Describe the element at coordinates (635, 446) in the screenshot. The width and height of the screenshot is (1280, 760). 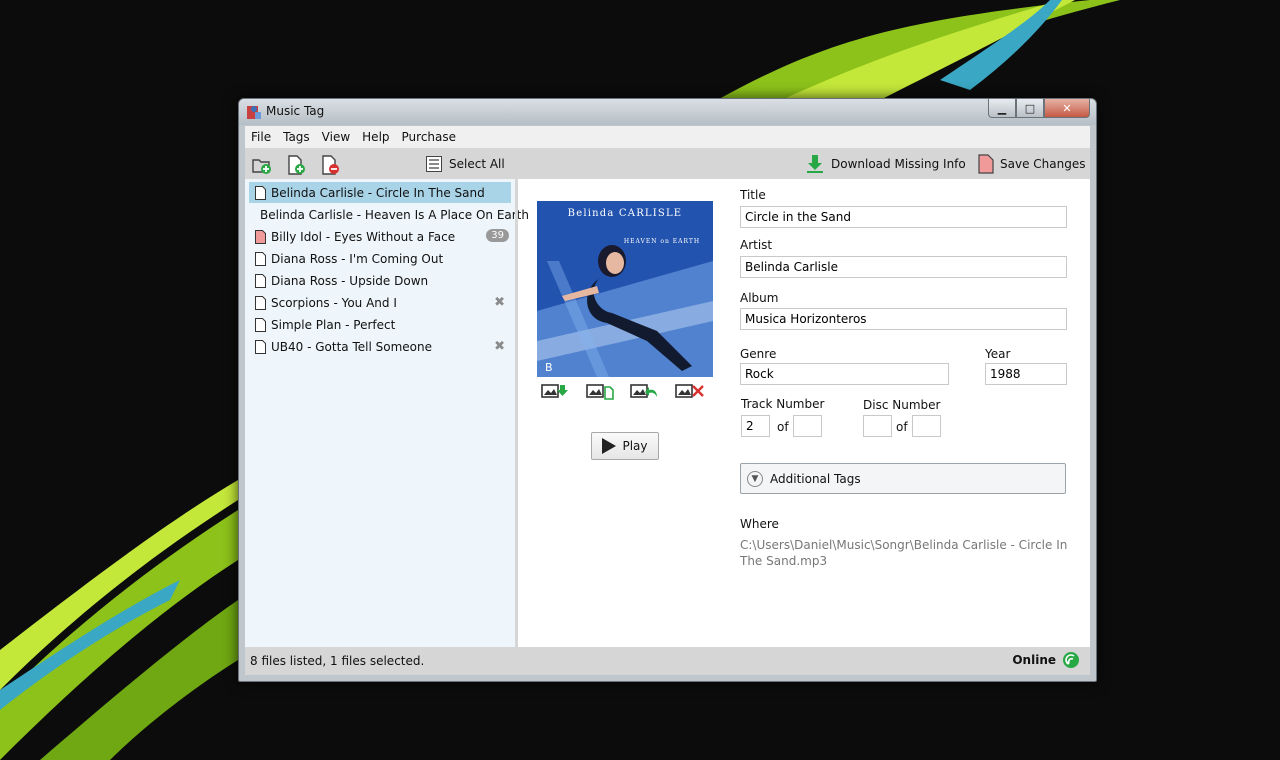
I see `play-label: Play` at that location.